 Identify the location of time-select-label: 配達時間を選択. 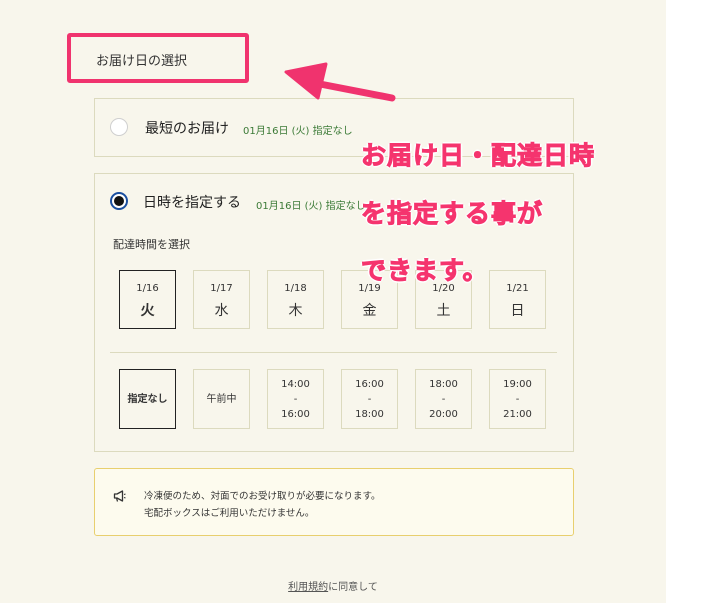
(151, 244).